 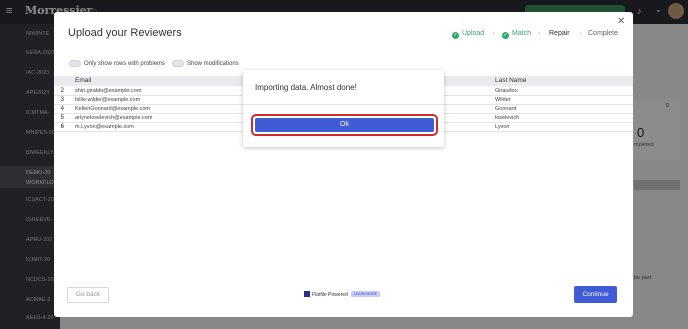 I want to click on last-name-cell: Gonnard, so click(x=505, y=109).